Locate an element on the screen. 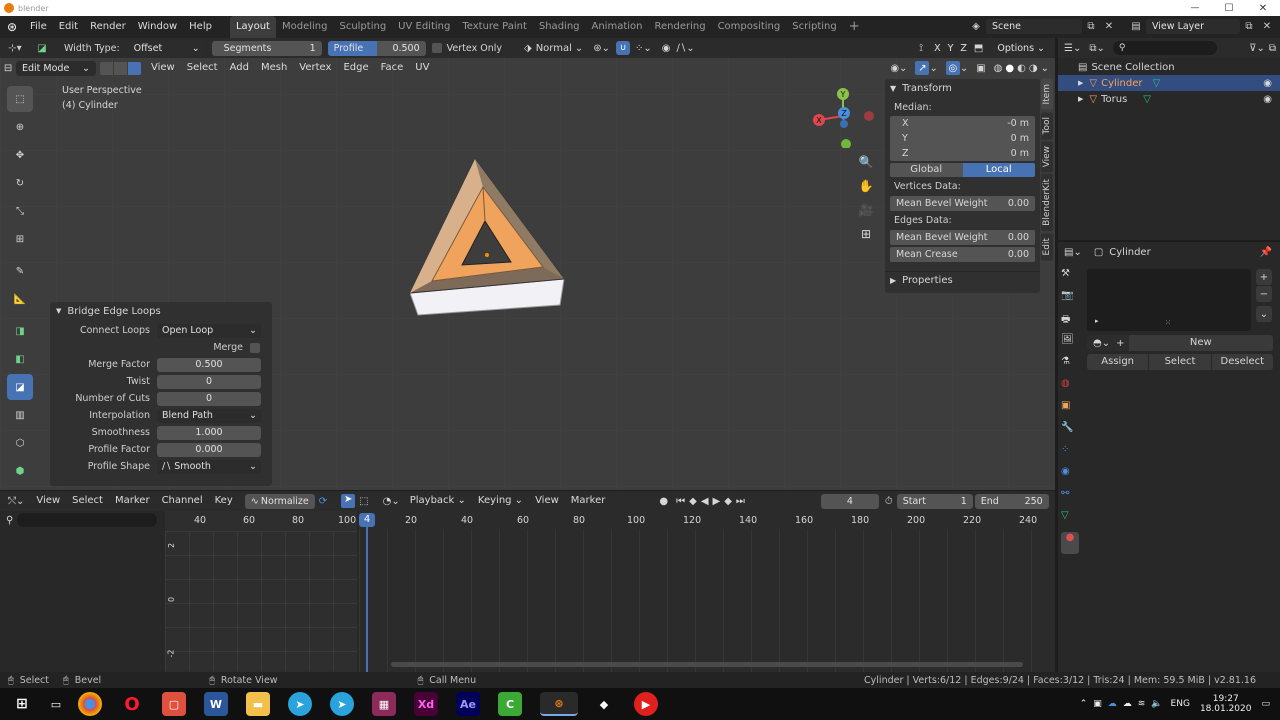 The width and height of the screenshot is (1280, 720). outliner-row-cylinder: ▶ ▽ Cylinder ▽ ◉ is located at coordinates (1169, 83).